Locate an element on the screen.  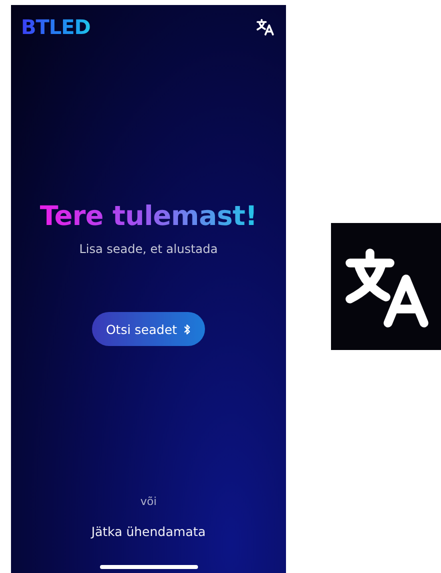
search-devices-button: Otsi seadet is located at coordinates (149, 329).